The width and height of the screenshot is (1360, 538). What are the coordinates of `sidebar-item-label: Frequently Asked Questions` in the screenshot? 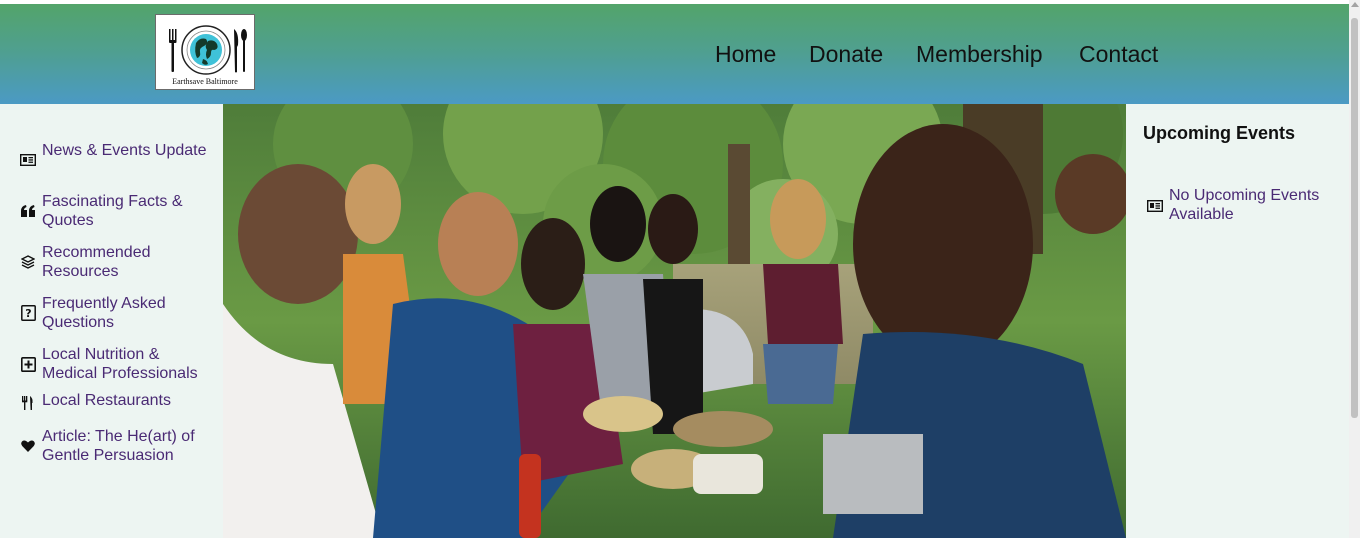 It's located at (104, 313).